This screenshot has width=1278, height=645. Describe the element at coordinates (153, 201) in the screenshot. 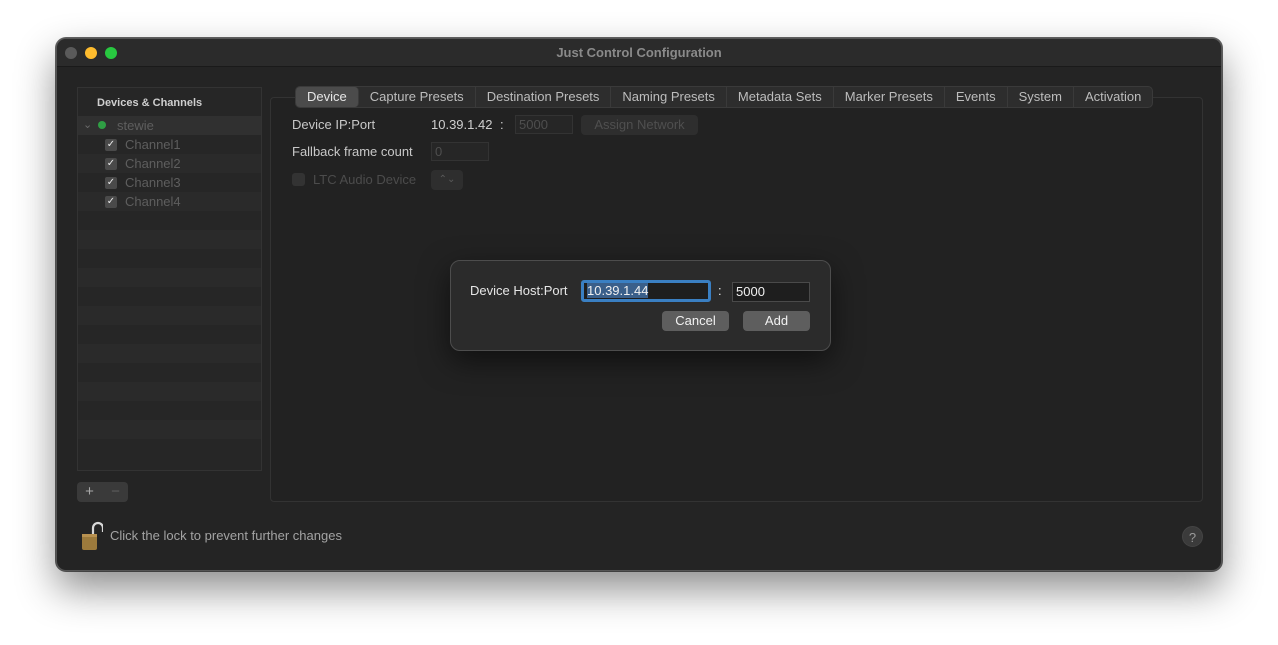

I see `channel-label: Channel4` at that location.